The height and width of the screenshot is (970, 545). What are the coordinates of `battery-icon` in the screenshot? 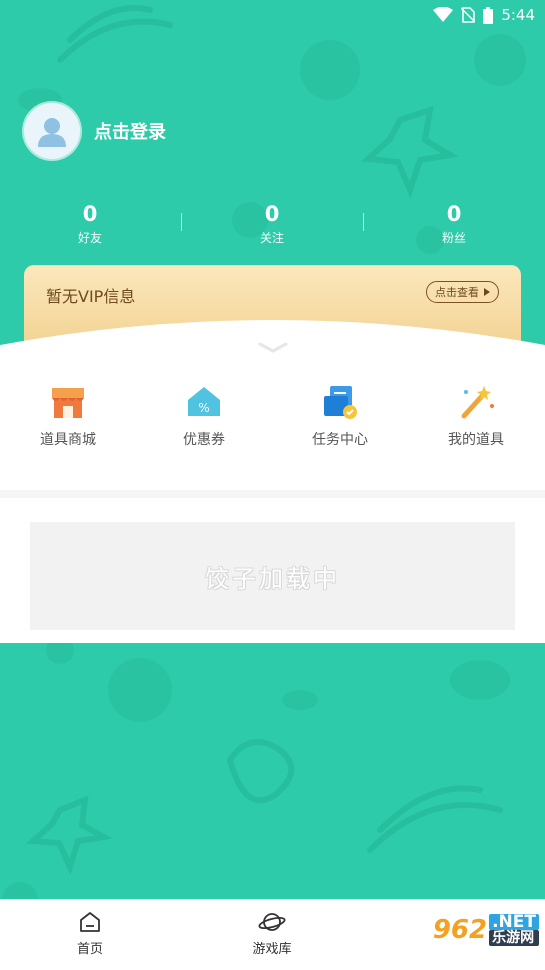 It's located at (488, 15).